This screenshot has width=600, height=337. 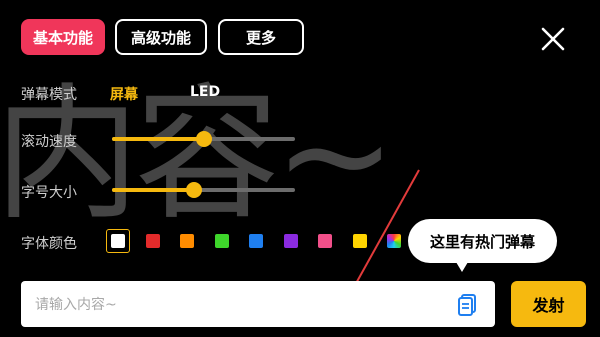 What do you see at coordinates (194, 190) in the screenshot?
I see `font-size-slider-knob` at bounding box center [194, 190].